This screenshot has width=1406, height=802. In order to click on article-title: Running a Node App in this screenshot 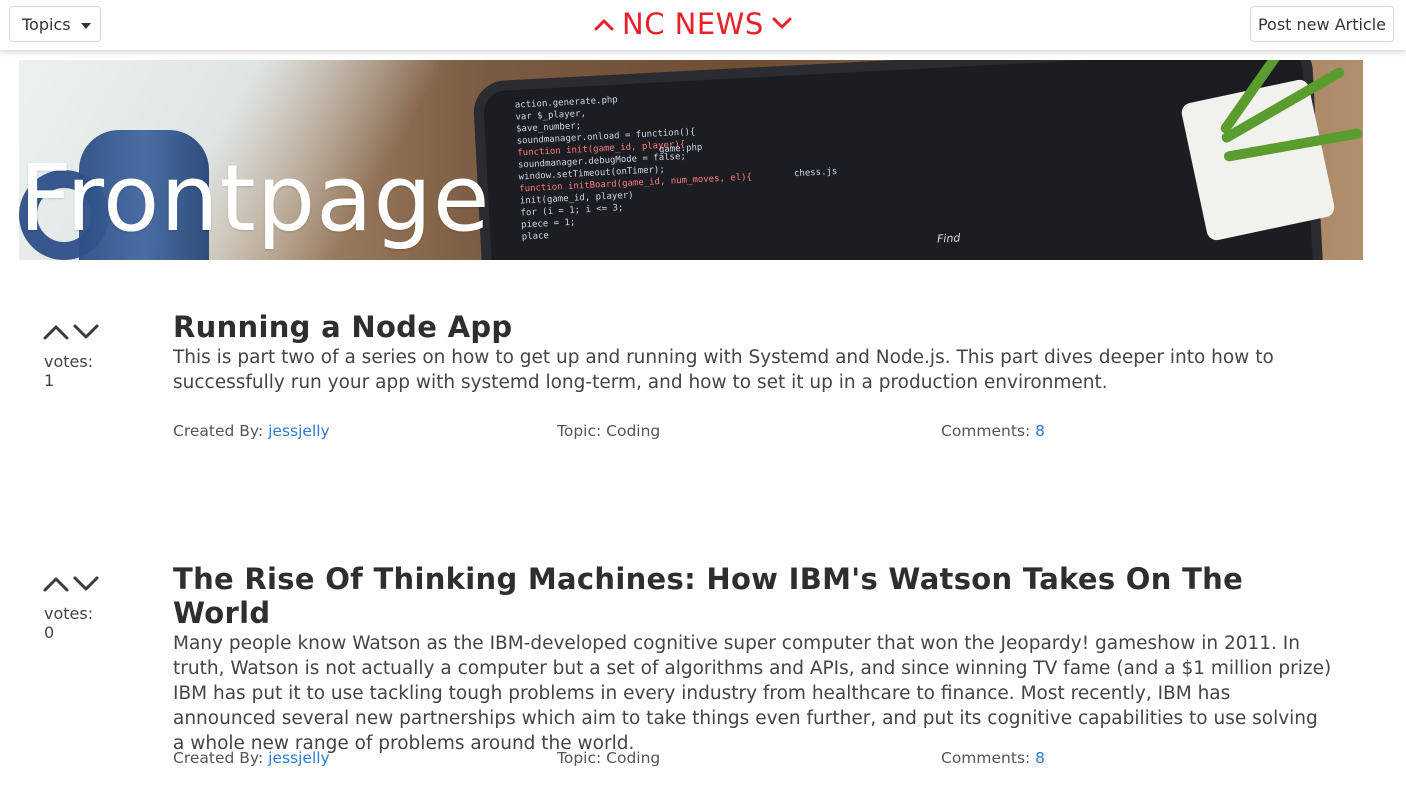, I will do `click(753, 327)`.